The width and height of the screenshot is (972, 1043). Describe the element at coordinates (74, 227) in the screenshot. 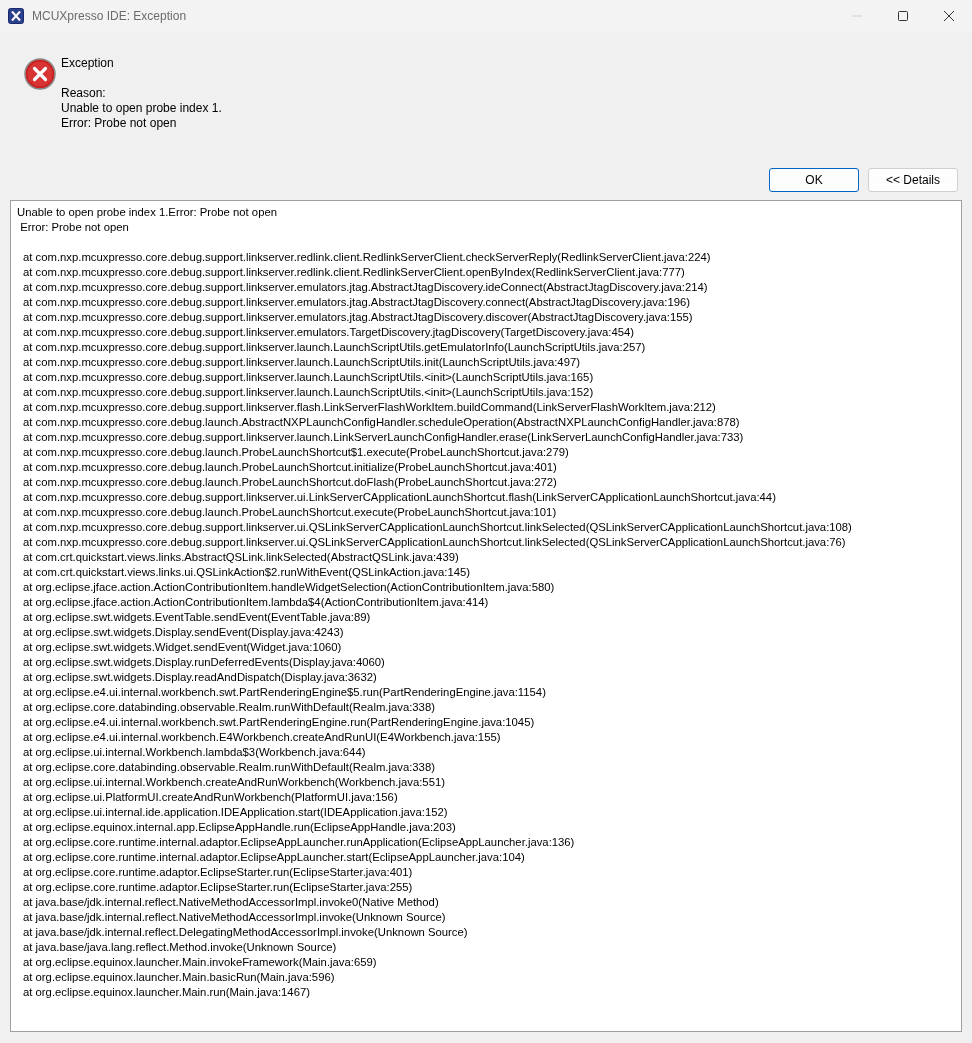

I see `error-message: Error: Probe not open` at that location.